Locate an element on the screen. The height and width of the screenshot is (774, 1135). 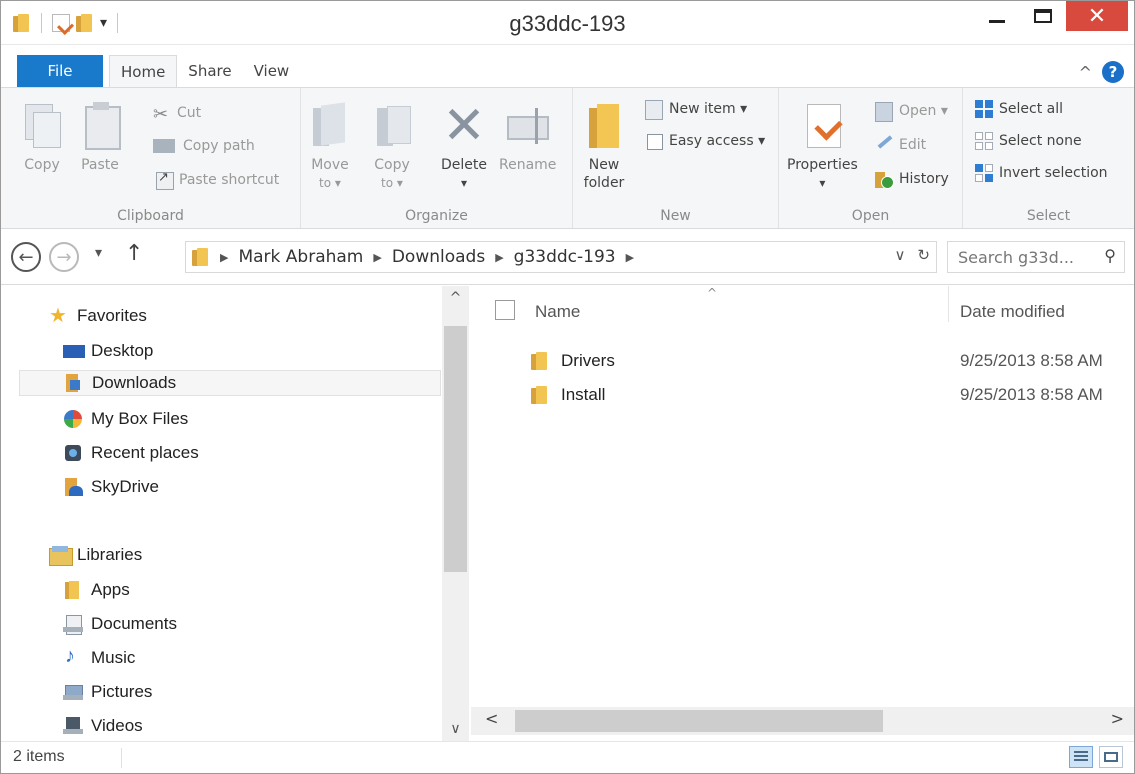
cut-button: ✂ Cut is located at coordinates (177, 114).